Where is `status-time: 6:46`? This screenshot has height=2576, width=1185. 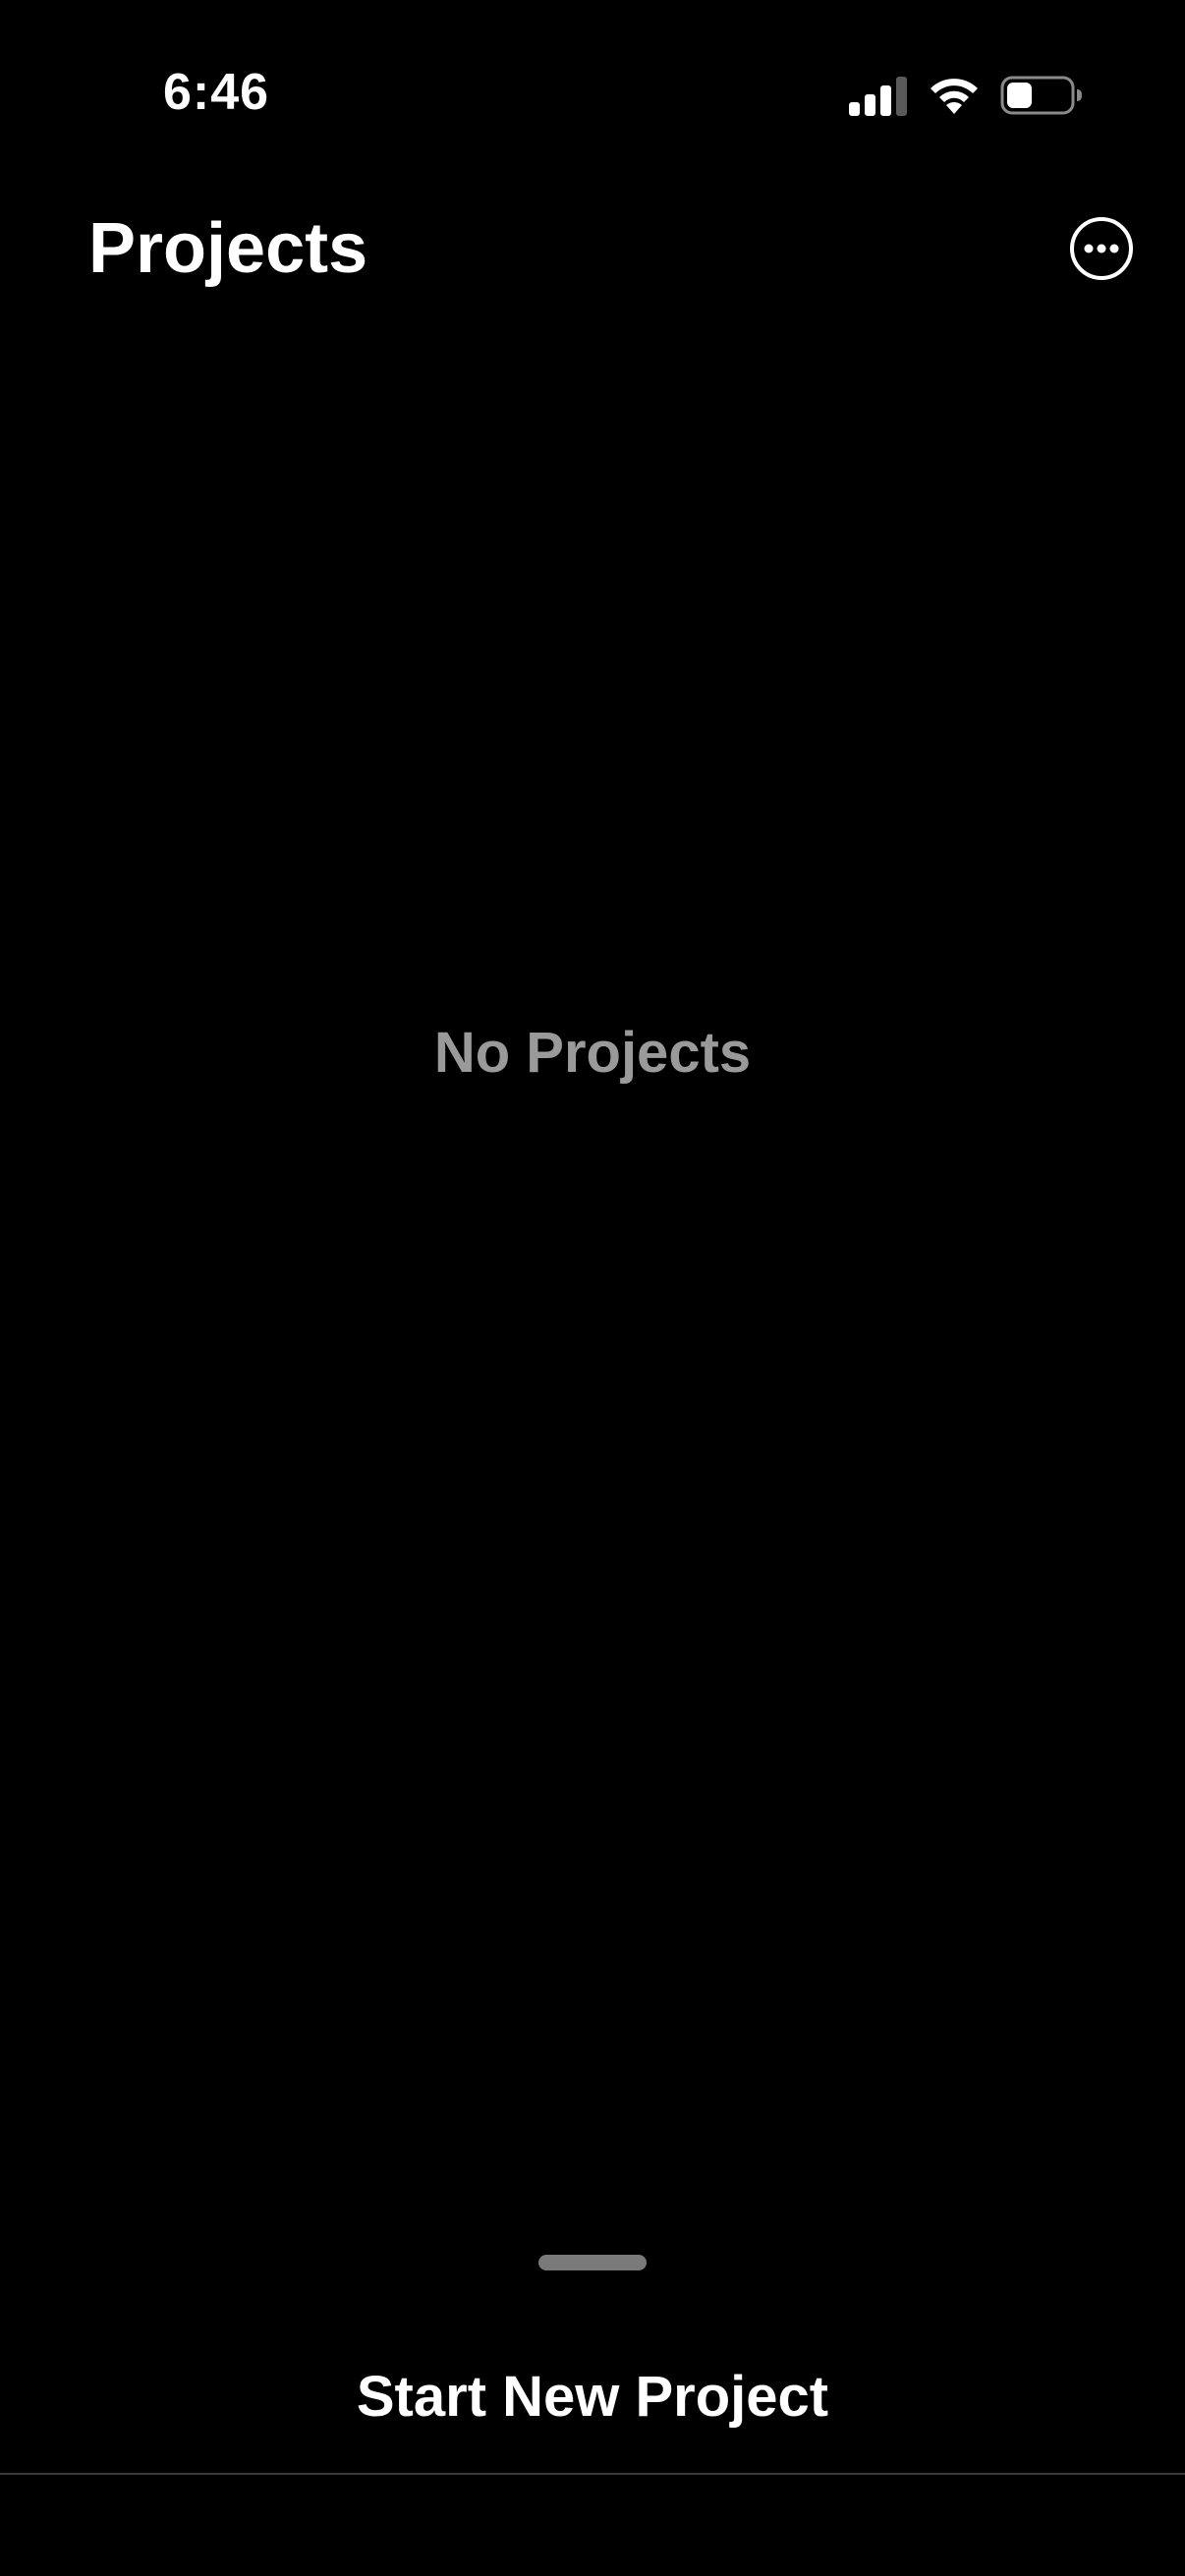
status-time: 6:46 is located at coordinates (216, 92).